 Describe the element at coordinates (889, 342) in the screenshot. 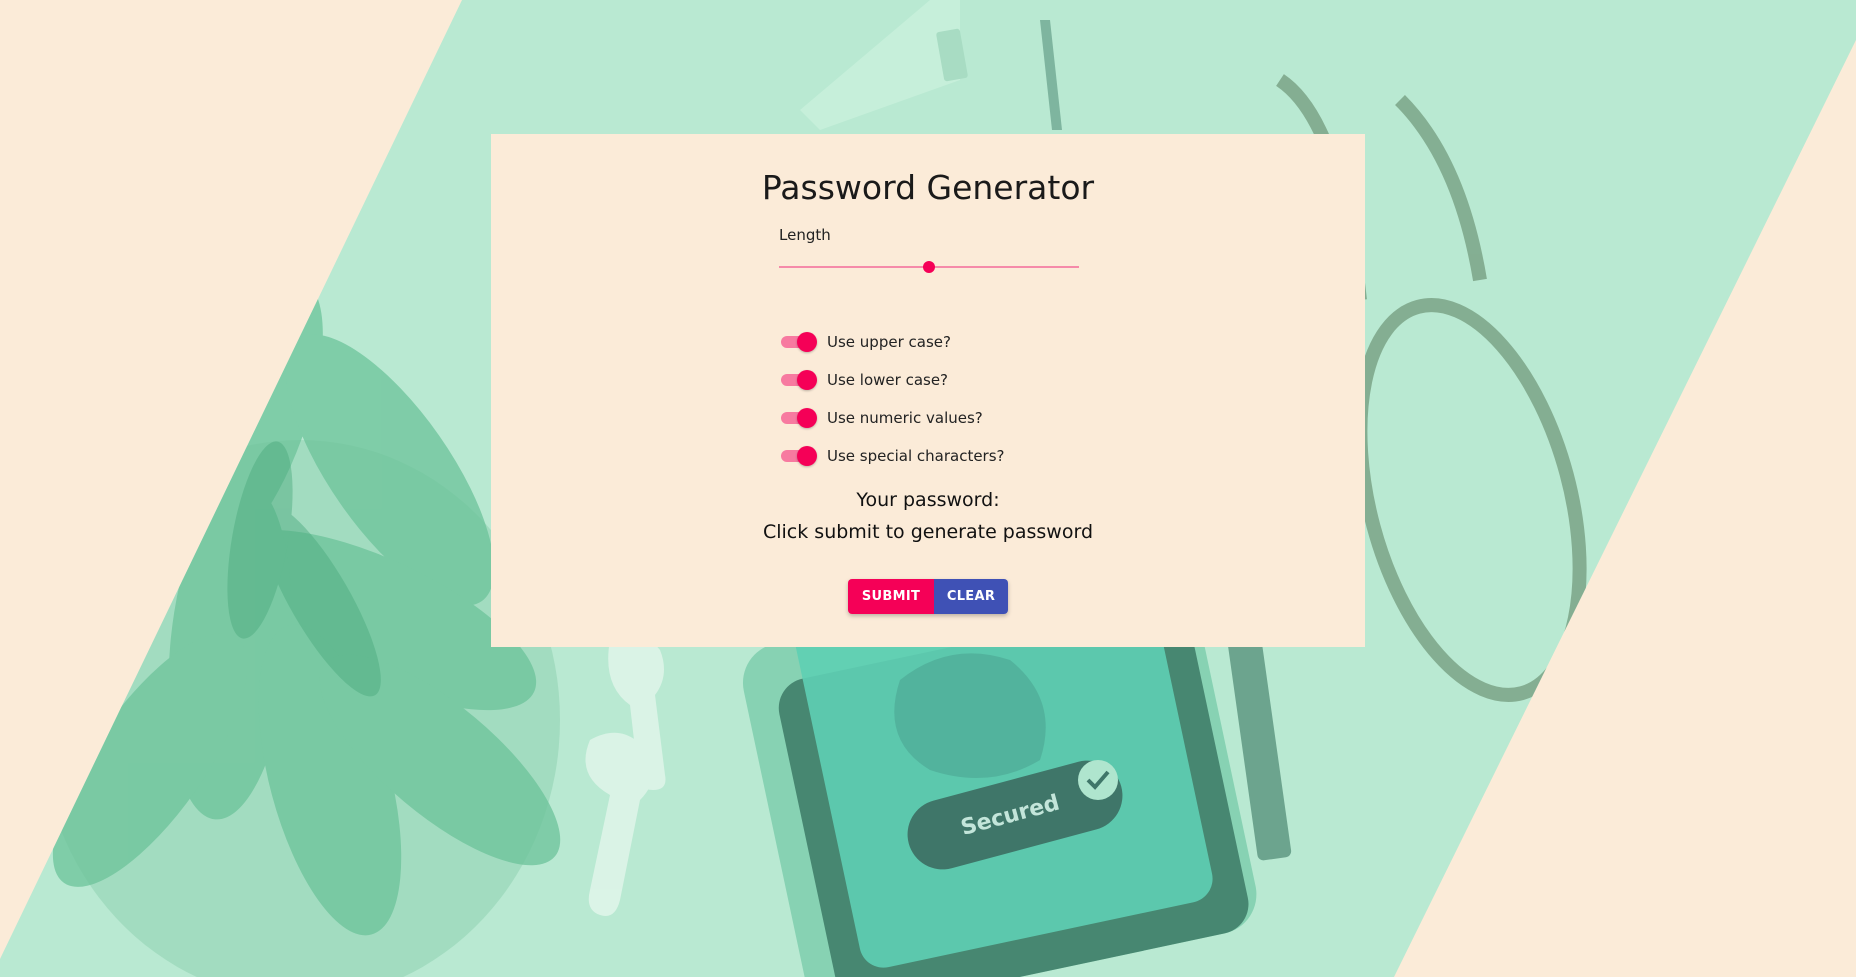

I see `option-label: Use upper case?` at that location.